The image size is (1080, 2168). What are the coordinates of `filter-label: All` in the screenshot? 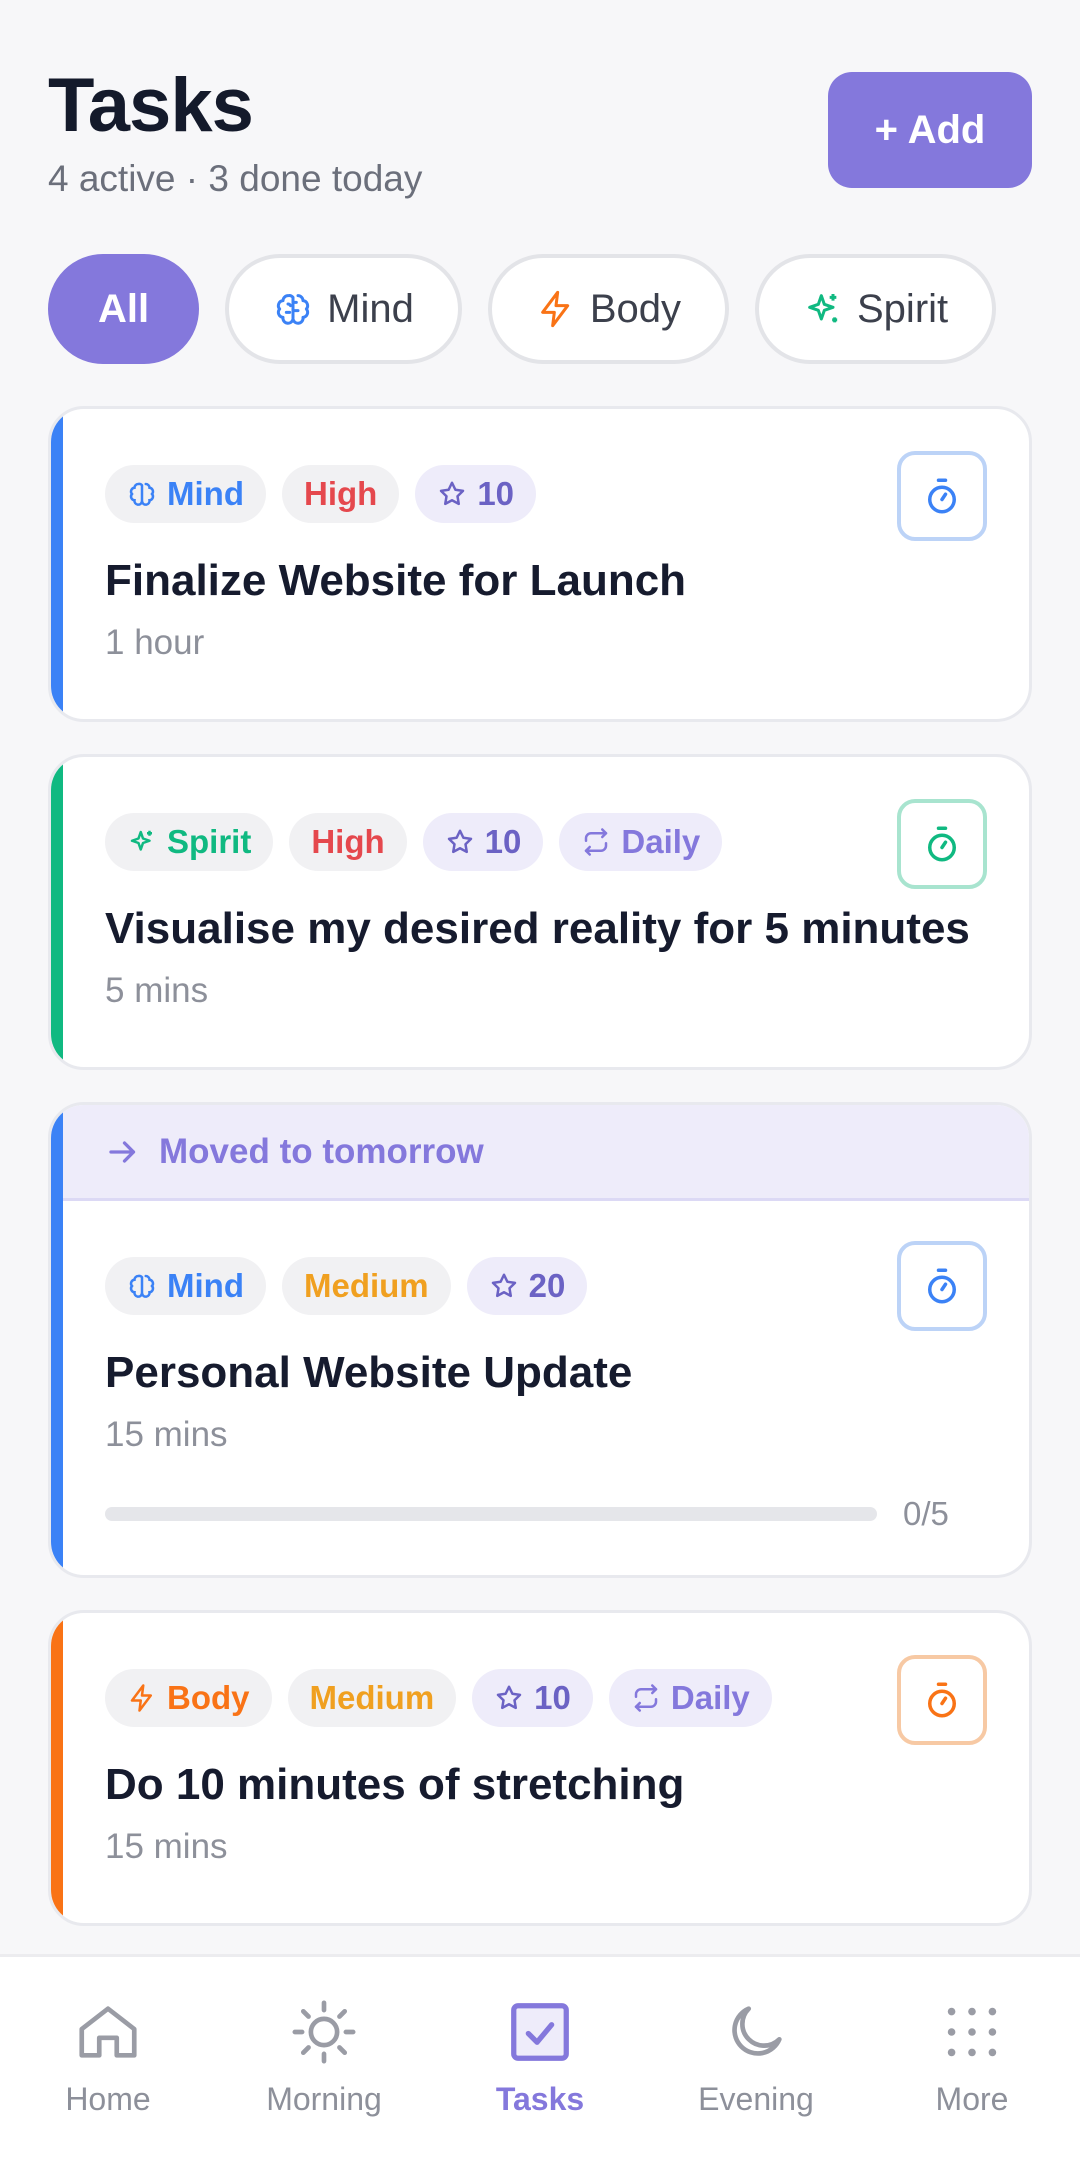 It's located at (124, 308).